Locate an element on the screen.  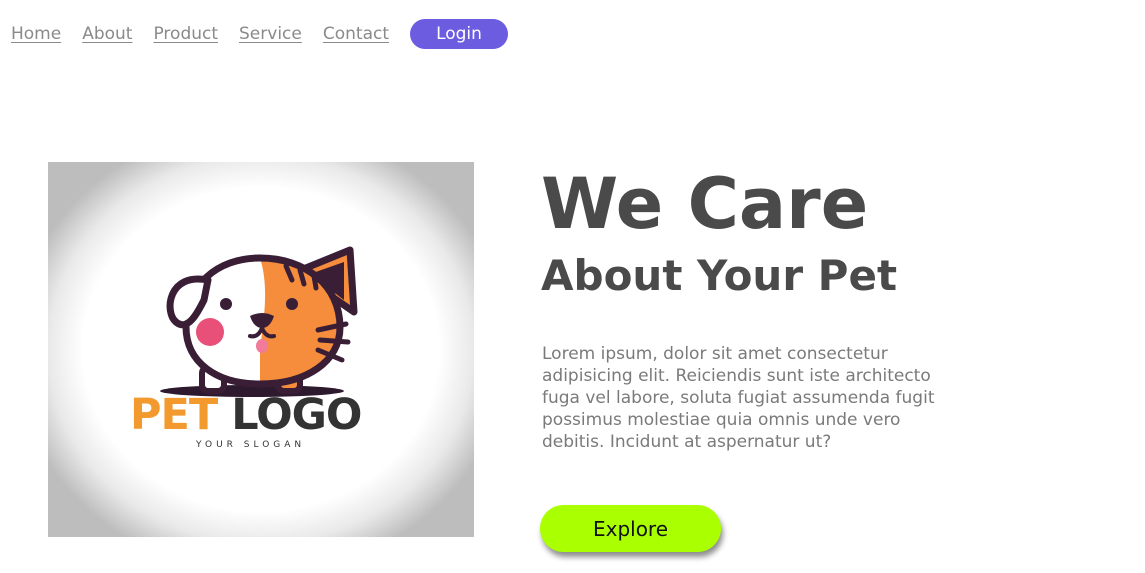
nav-link-product: Product is located at coordinates (185, 34).